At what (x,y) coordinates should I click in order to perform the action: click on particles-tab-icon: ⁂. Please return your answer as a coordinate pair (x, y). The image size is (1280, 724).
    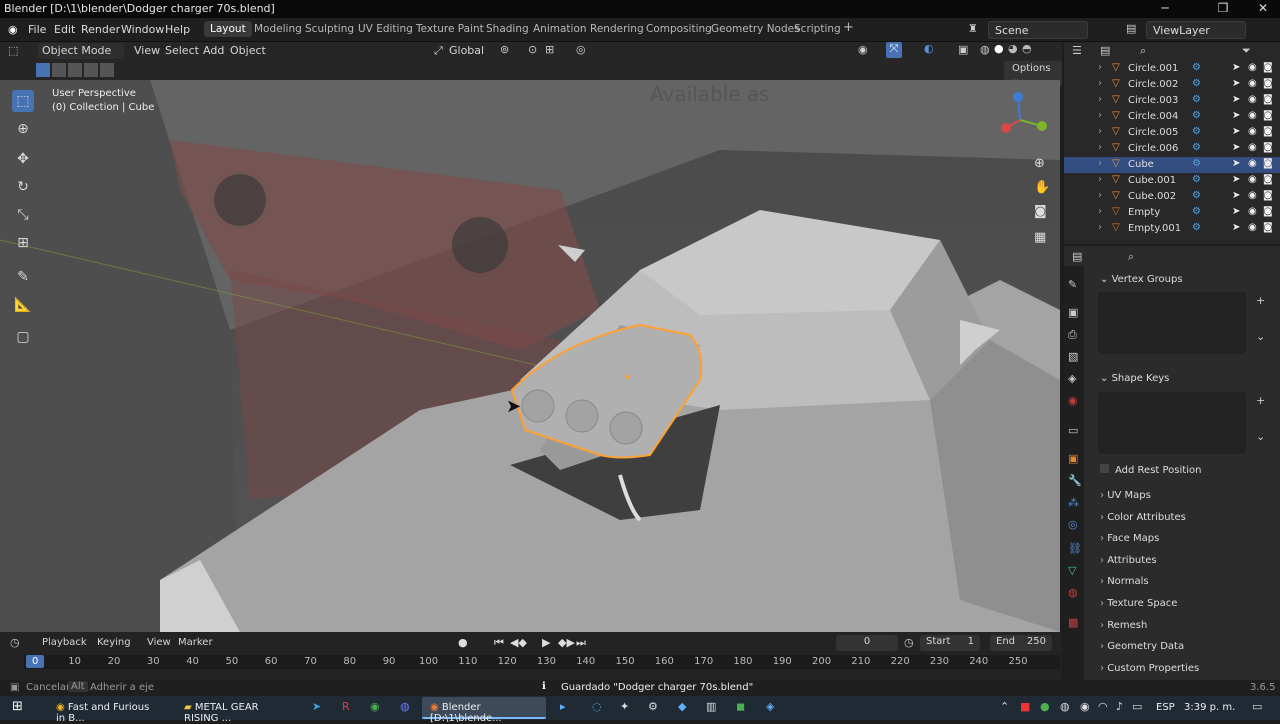
    Looking at the image, I should click on (1073, 502).